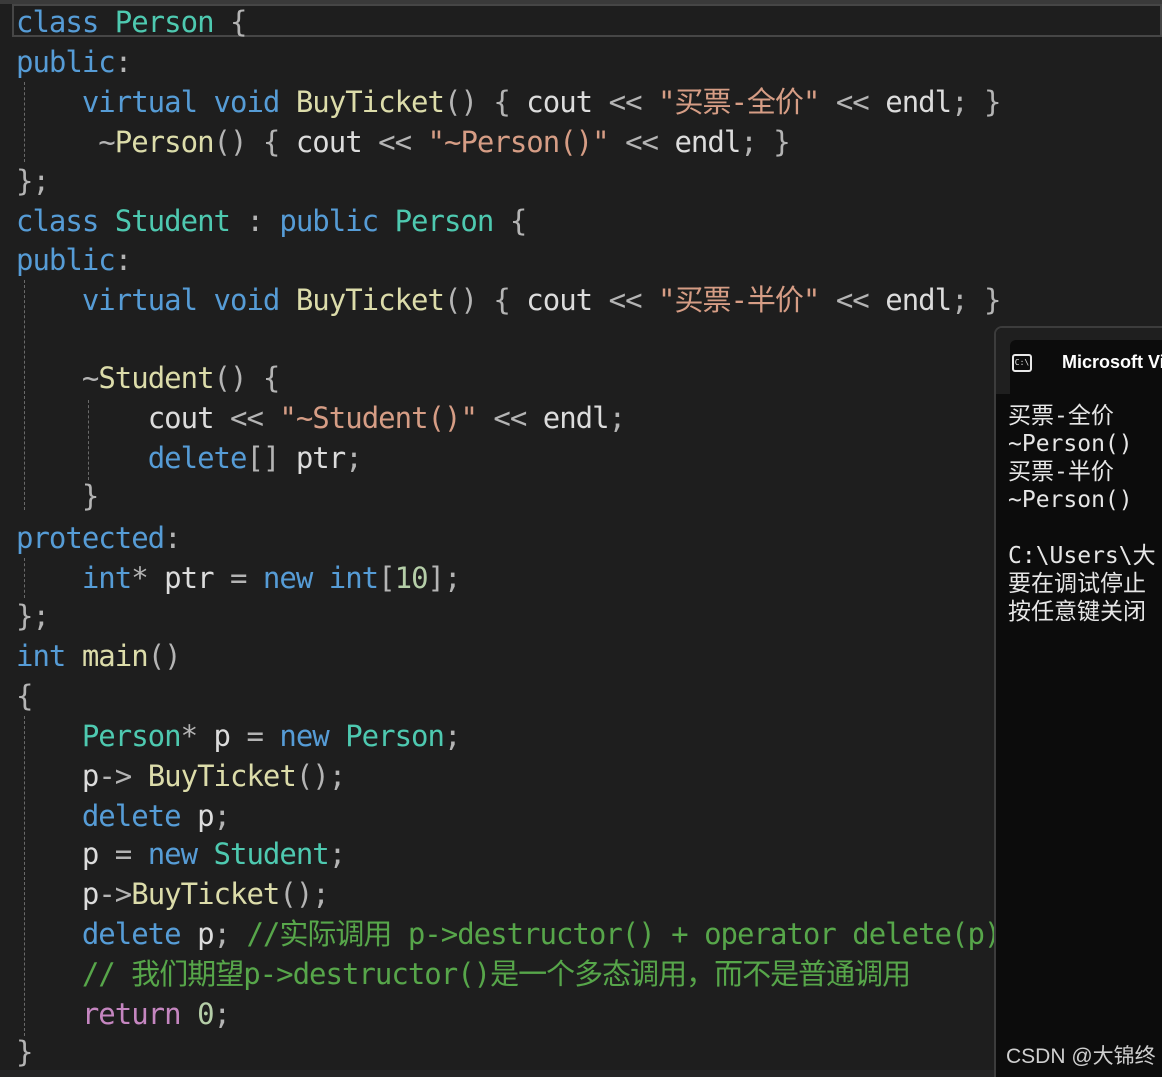 The width and height of the screenshot is (1162, 1077). I want to click on terminal-icon: C:\, so click(1022, 363).